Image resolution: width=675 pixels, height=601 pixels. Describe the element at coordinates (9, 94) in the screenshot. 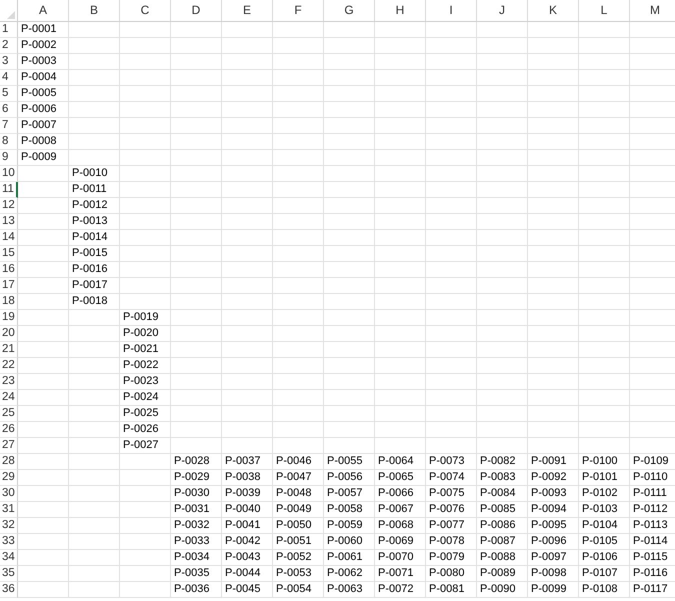

I see `row-header: 5` at that location.